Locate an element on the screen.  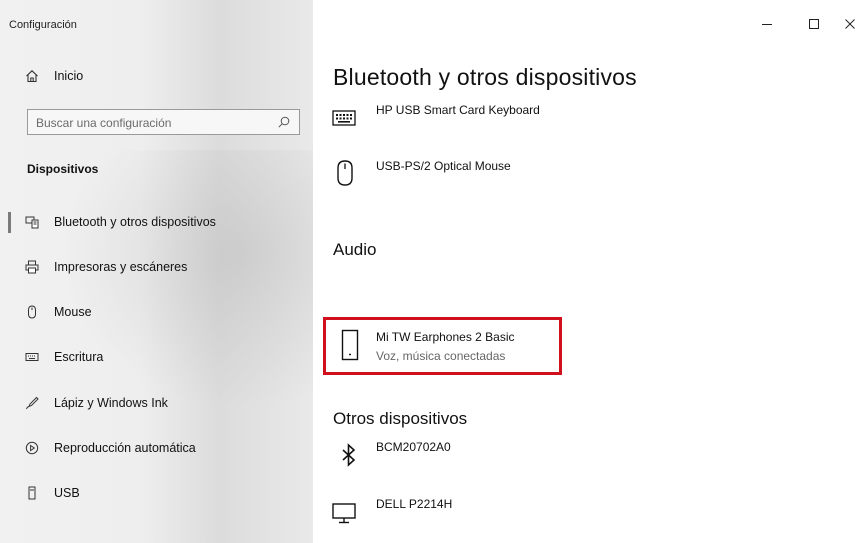
sidebar-item-bluetooth: Bluetooth y otros dispositivos is located at coordinates (156, 222).